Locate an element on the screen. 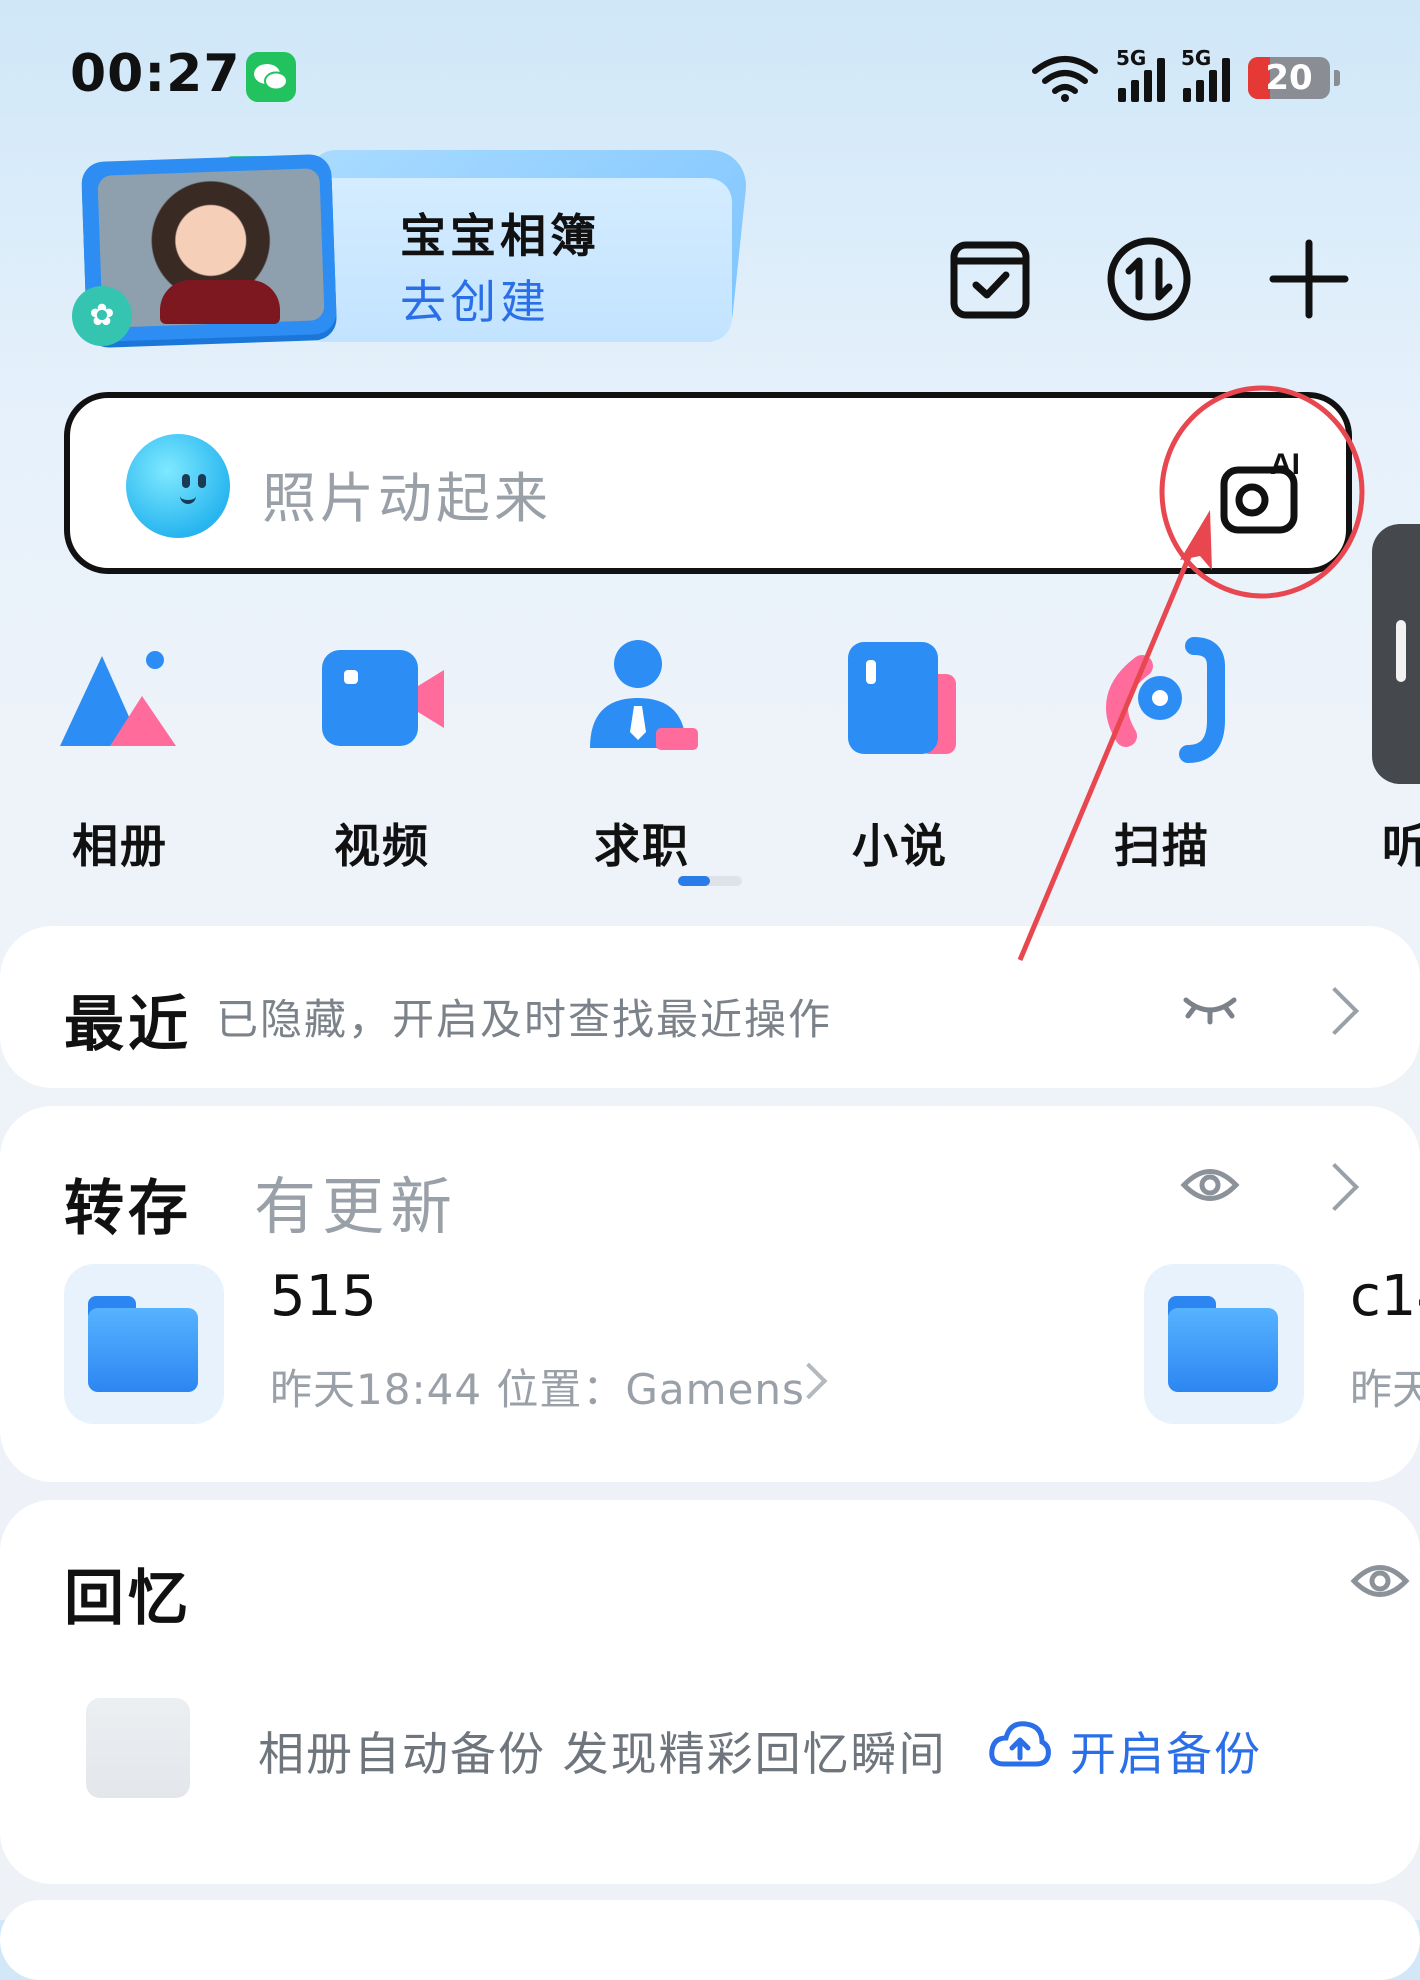 This screenshot has width=1420, height=1980. enable-backup-button: 开启备份 is located at coordinates (1166, 1751).